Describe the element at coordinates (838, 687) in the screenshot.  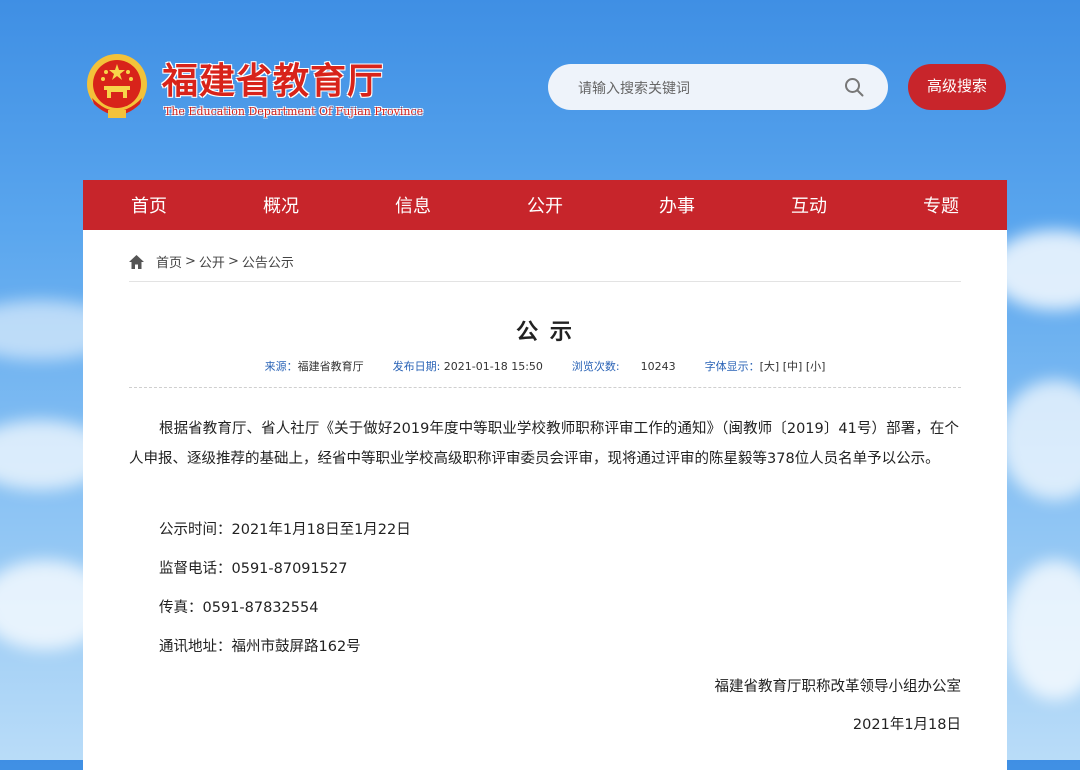
I see `issuer-signature: 福建省教育厅职称改革领导小组办公室` at that location.